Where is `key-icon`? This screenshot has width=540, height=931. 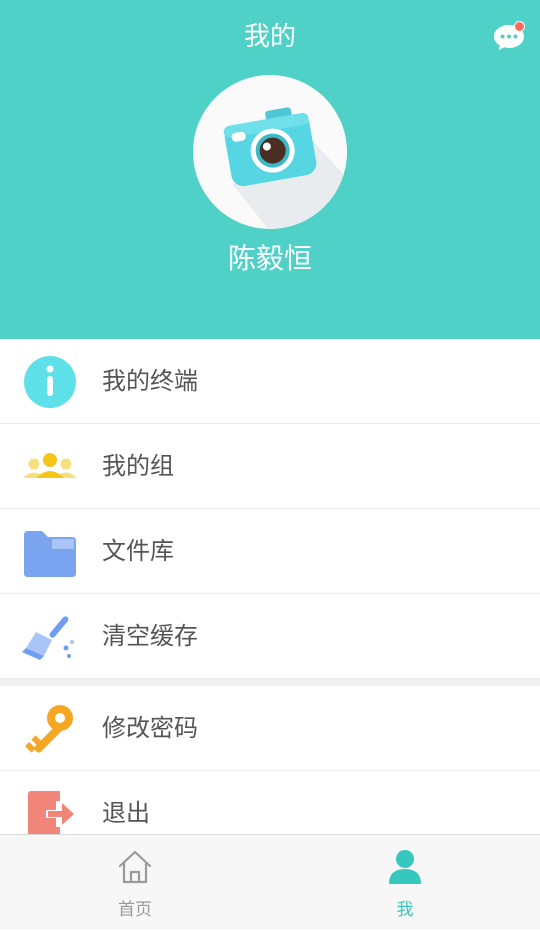 key-icon is located at coordinates (49, 729).